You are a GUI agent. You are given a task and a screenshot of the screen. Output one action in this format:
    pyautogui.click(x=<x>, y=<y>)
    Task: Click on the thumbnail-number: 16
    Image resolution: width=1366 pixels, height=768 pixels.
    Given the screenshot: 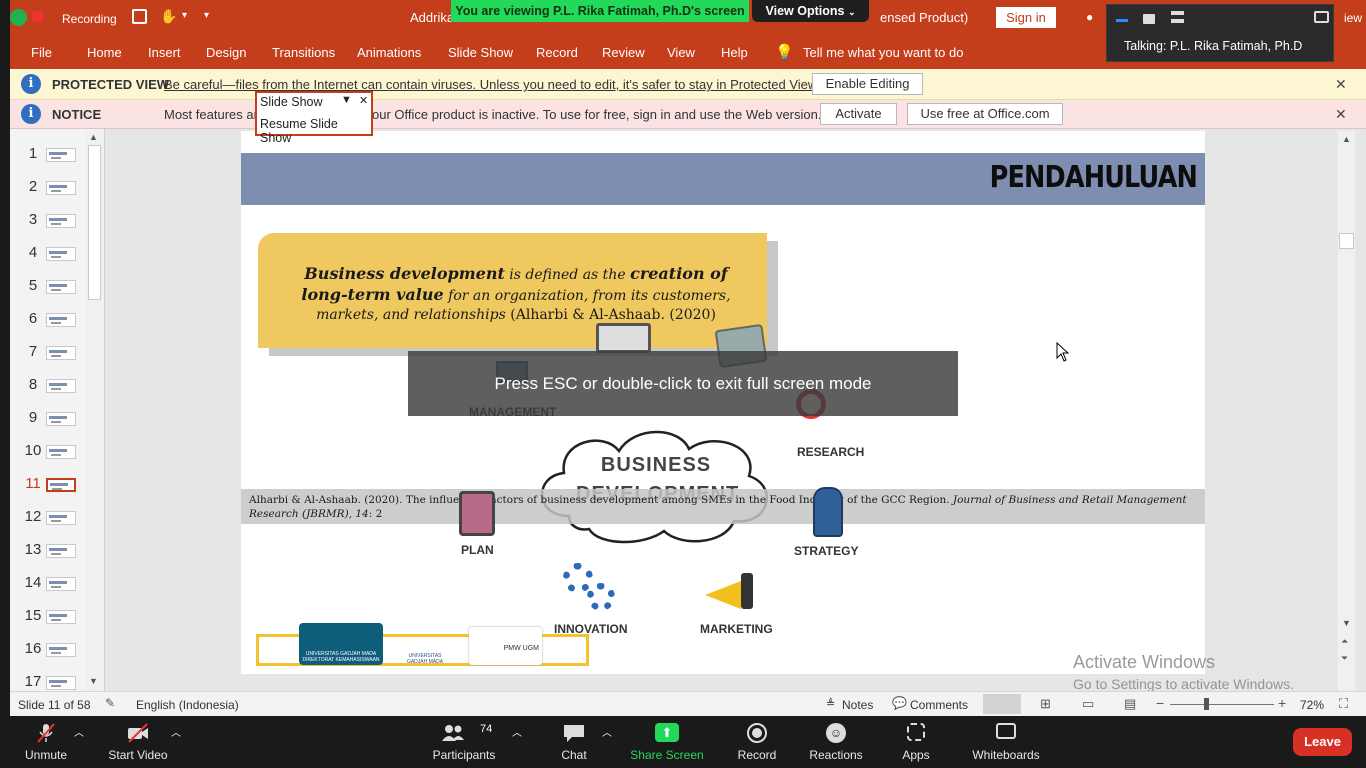 What is the action you would take?
    pyautogui.click(x=33, y=648)
    